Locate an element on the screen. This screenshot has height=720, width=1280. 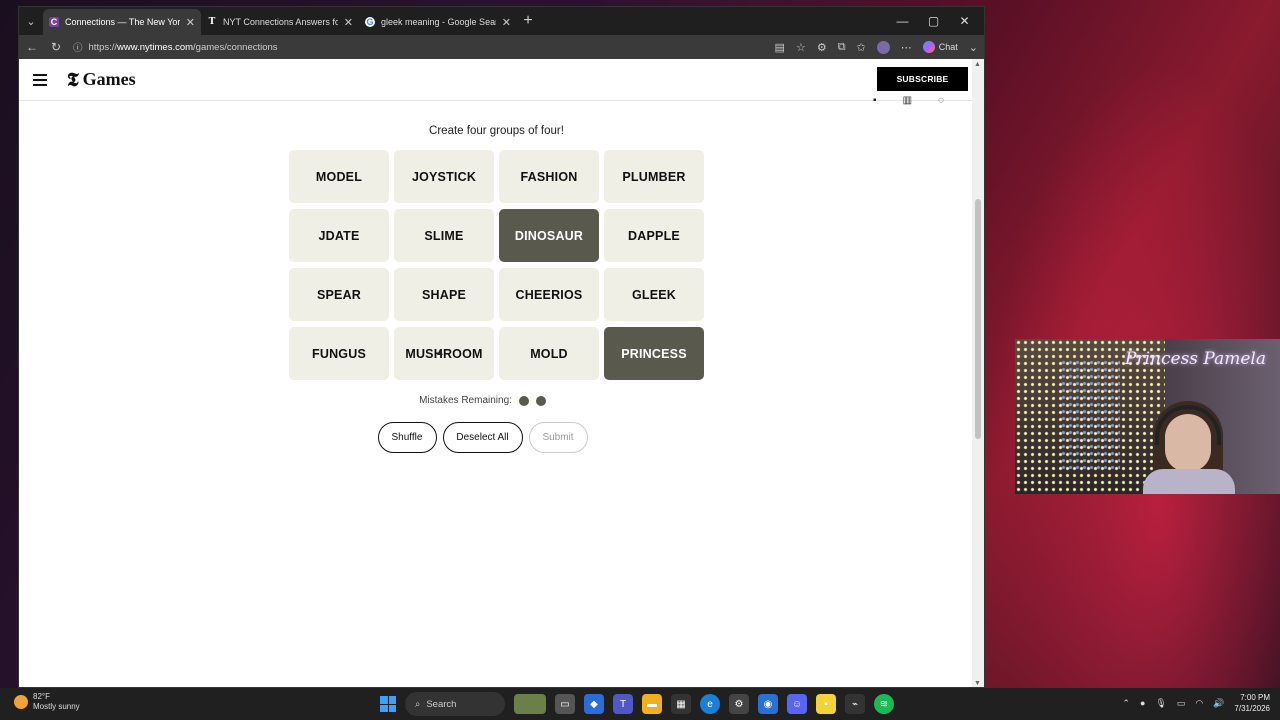
start-windows-icon is located at coordinates (388, 704).